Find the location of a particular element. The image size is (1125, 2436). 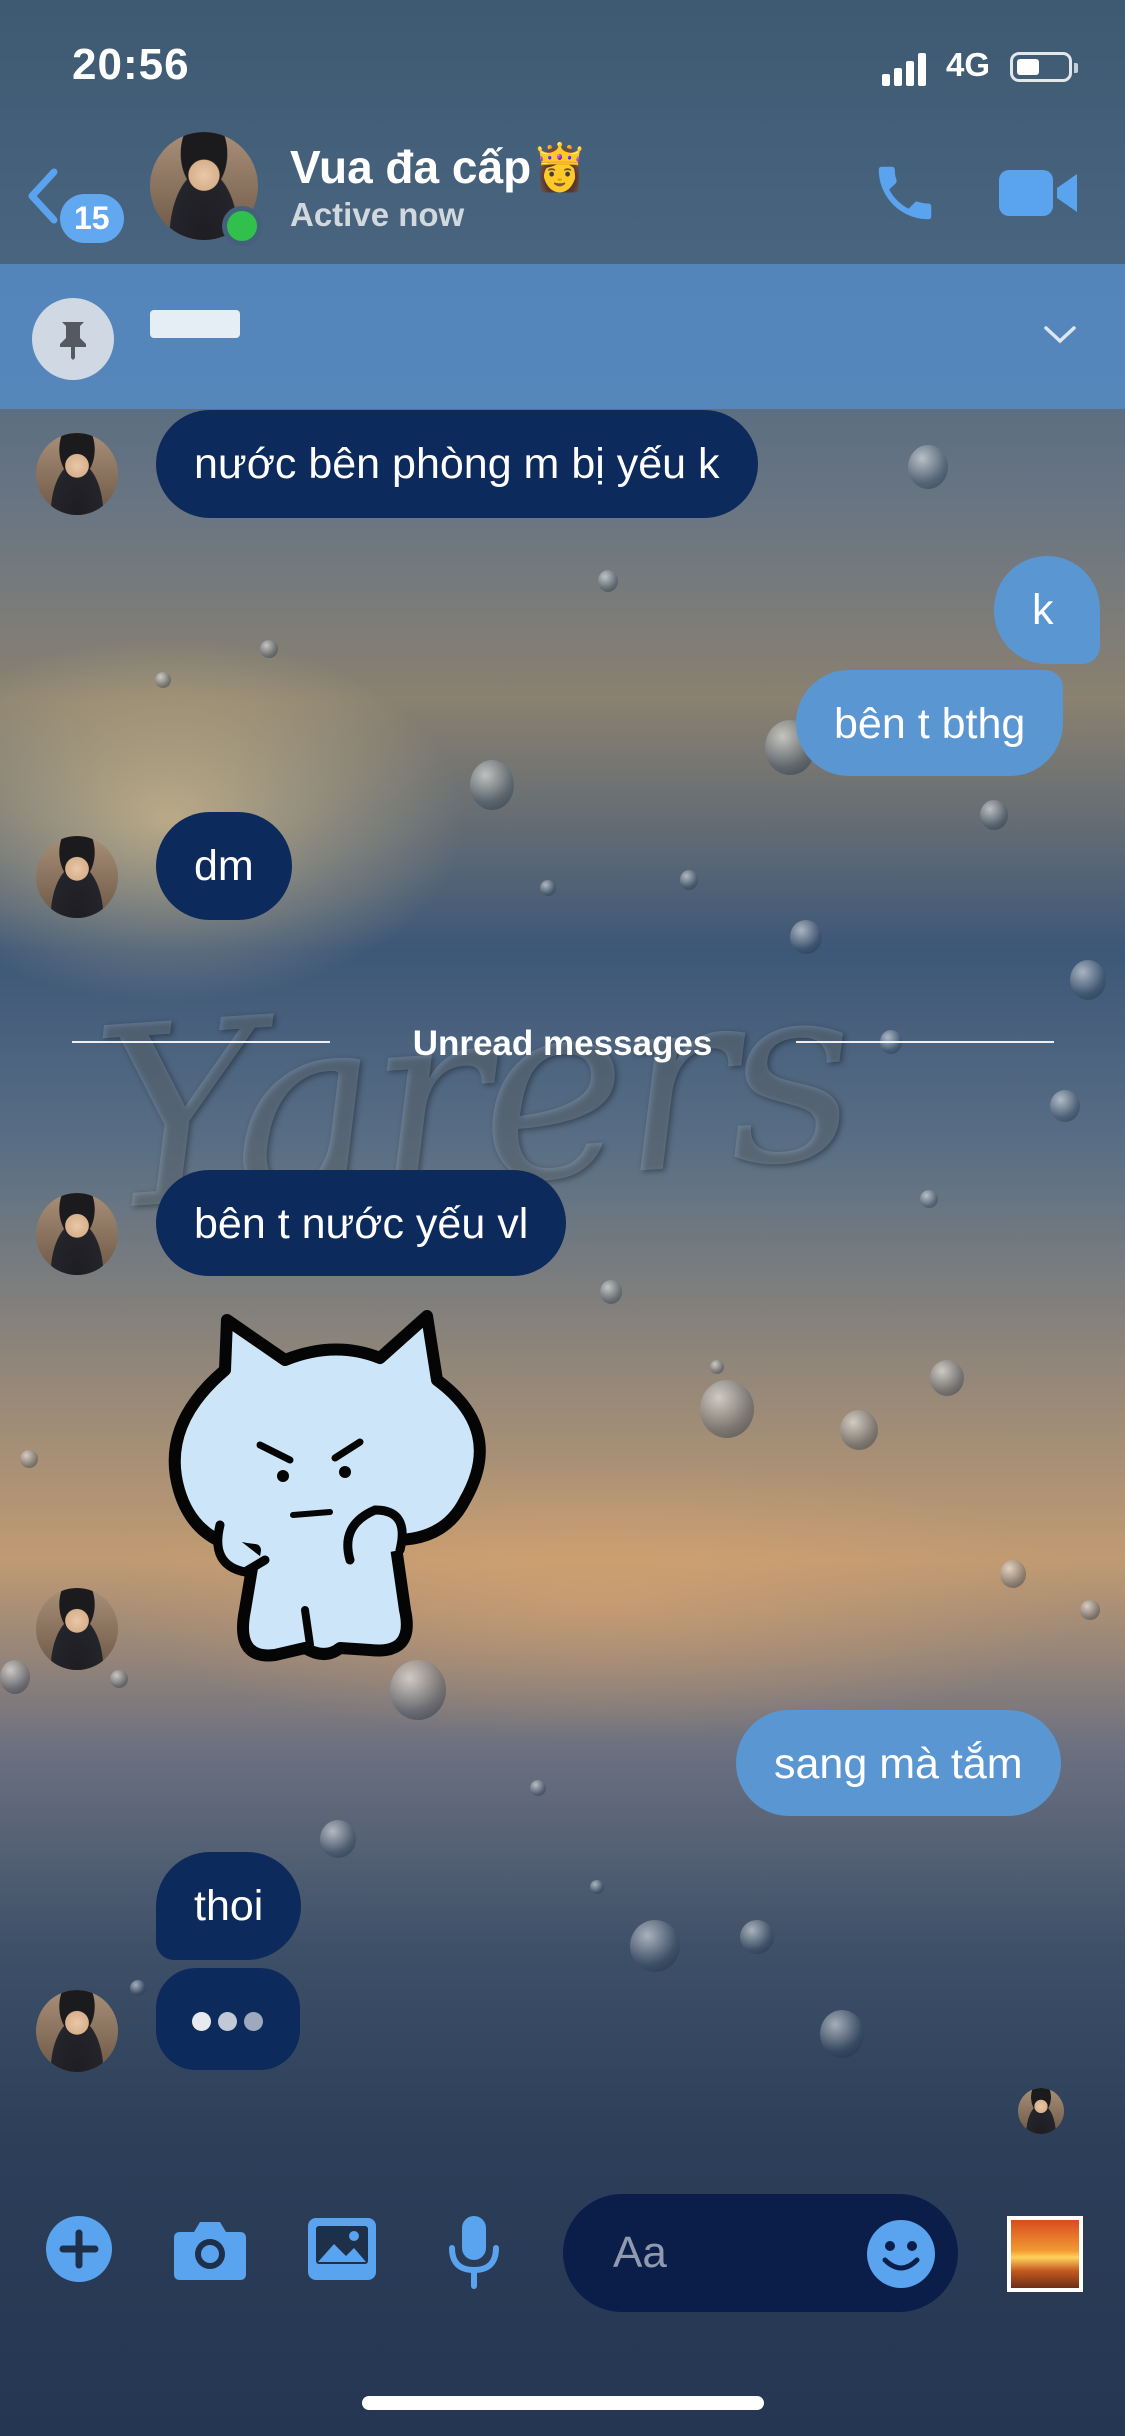

recent-photo-thumbnail is located at coordinates (1045, 2254).